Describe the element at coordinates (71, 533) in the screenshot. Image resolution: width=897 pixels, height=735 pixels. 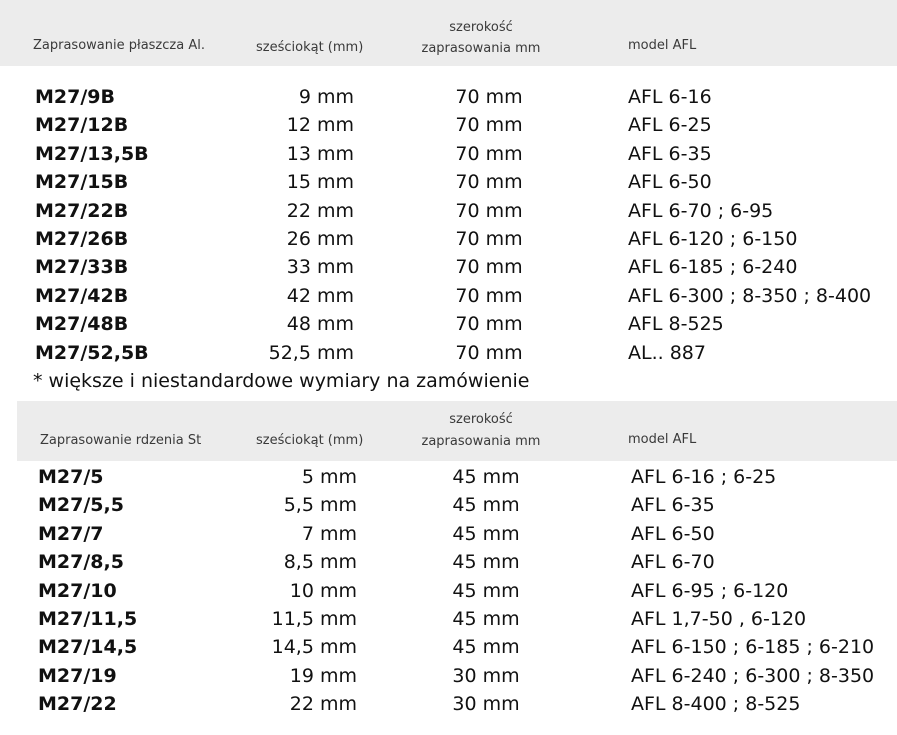
I see `row-code: M27/7` at that location.